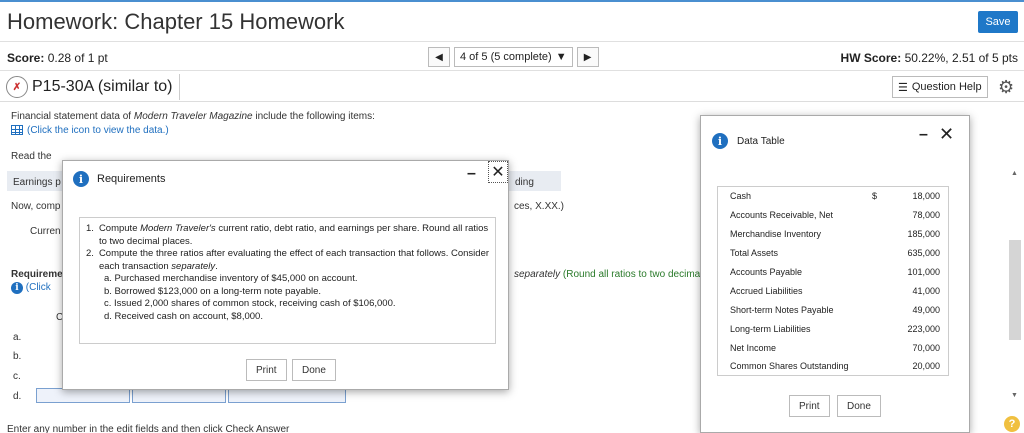  I want to click on help-icon: ?, so click(1012, 424).